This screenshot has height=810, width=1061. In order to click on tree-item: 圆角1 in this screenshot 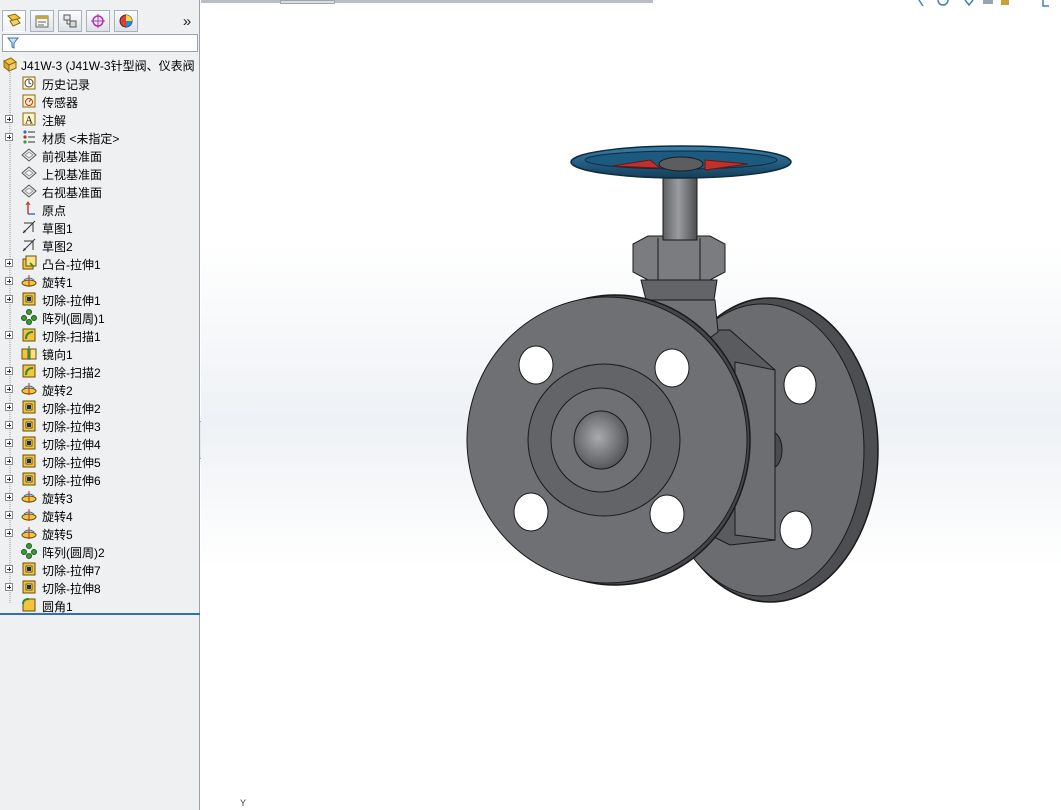, I will do `click(100, 605)`.